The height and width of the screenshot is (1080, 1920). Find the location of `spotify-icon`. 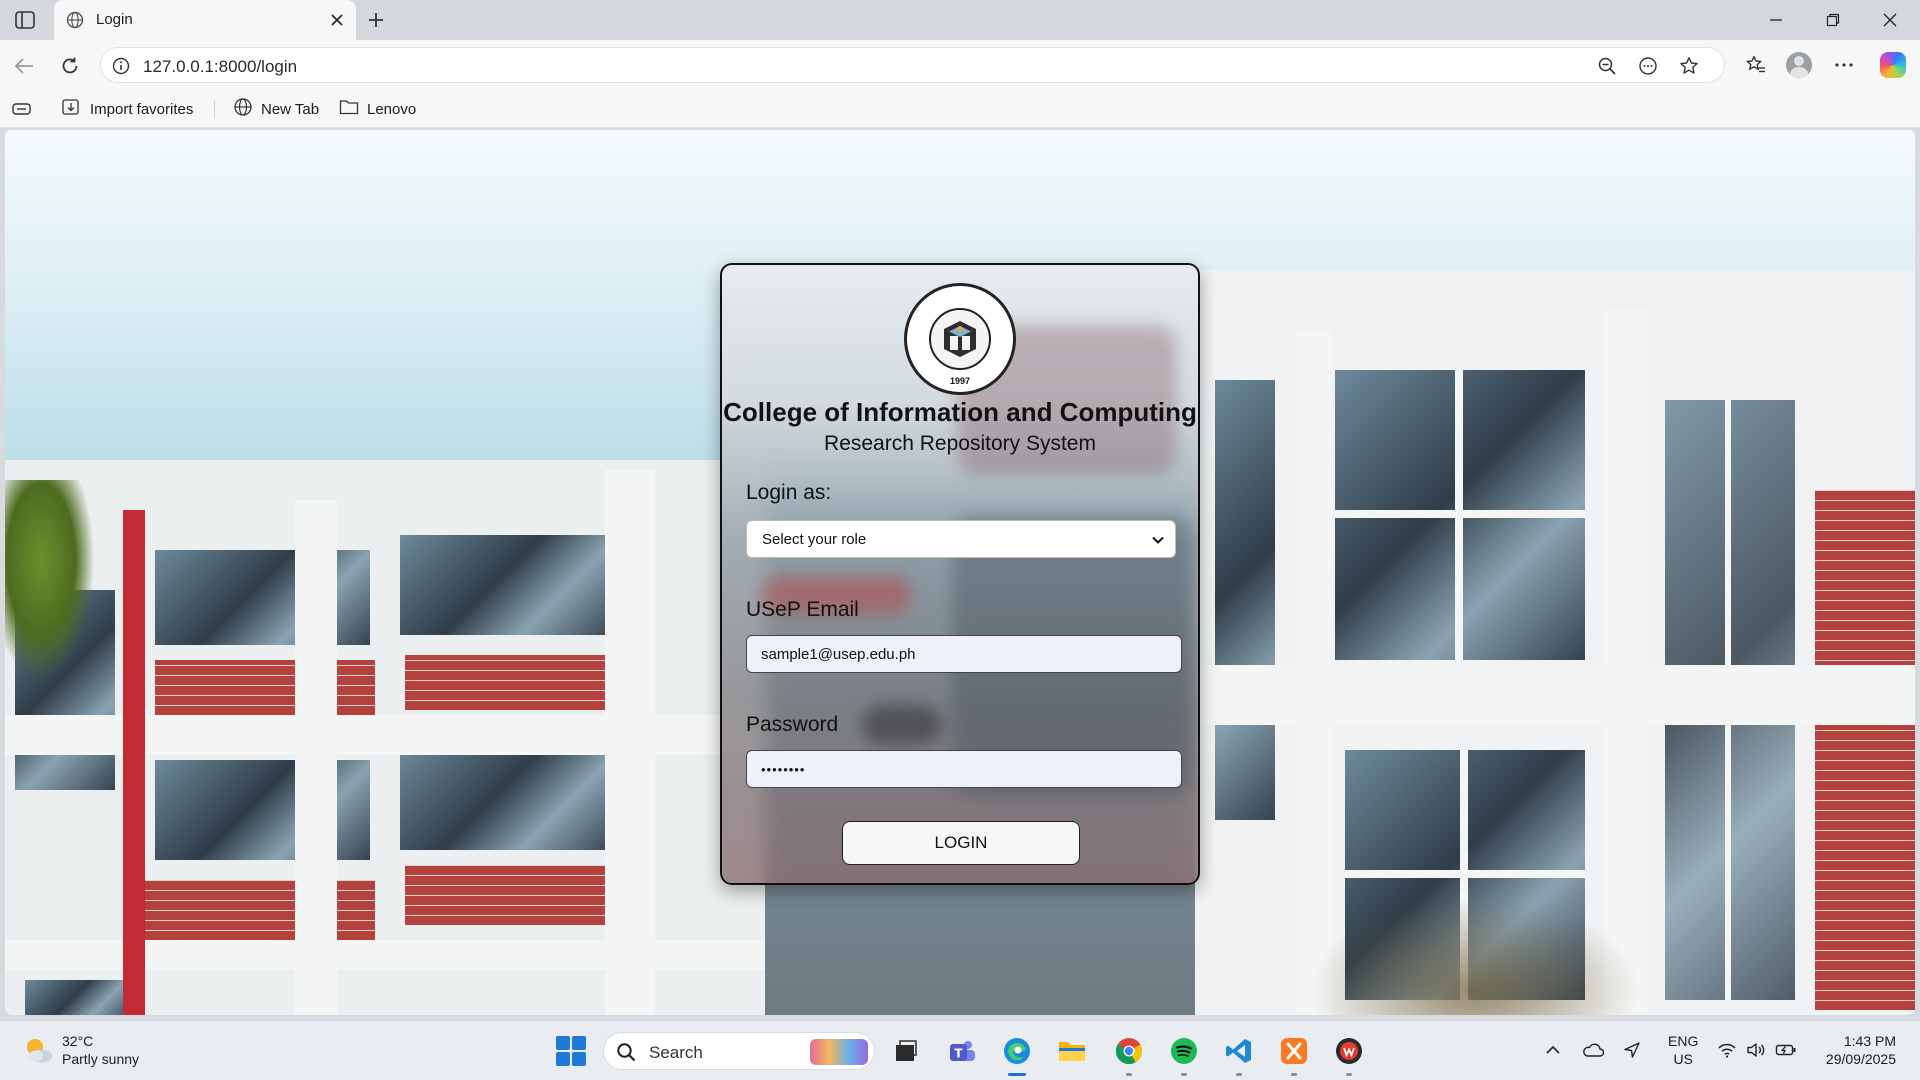

spotify-icon is located at coordinates (1184, 1051).